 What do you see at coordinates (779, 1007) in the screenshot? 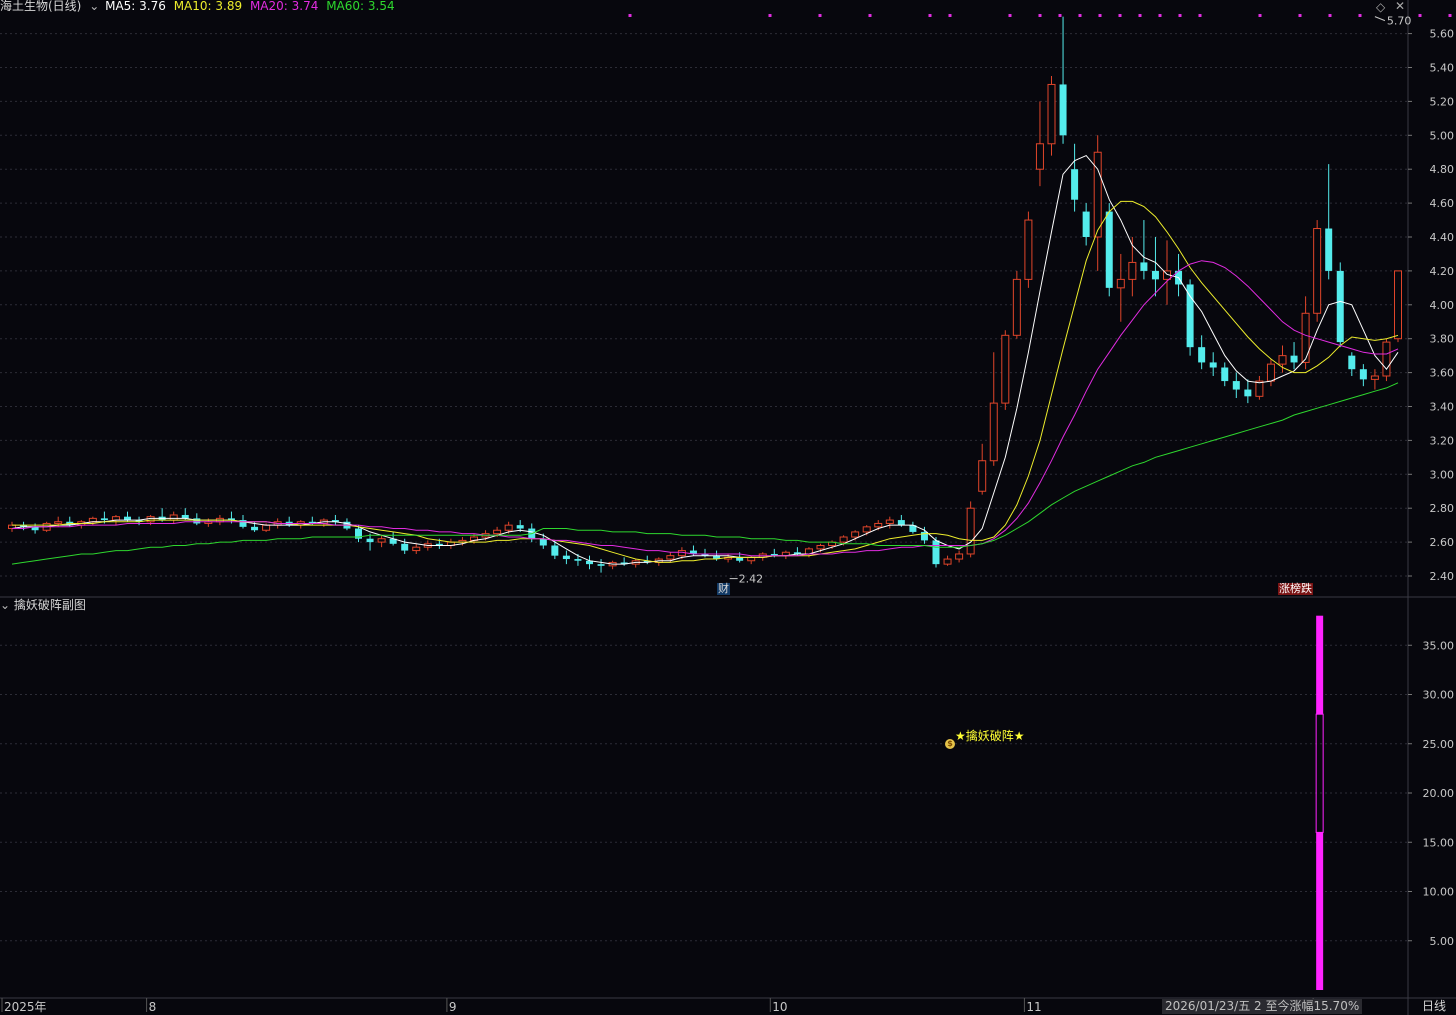
I see `x-tick-label: 10` at bounding box center [779, 1007].